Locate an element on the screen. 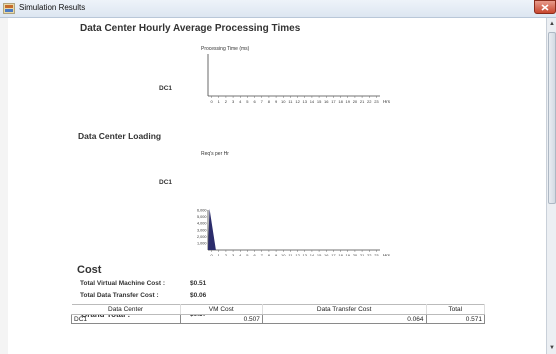 This screenshot has height=354, width=556. data-transfer-cost-value: $0.06 is located at coordinates (198, 295).